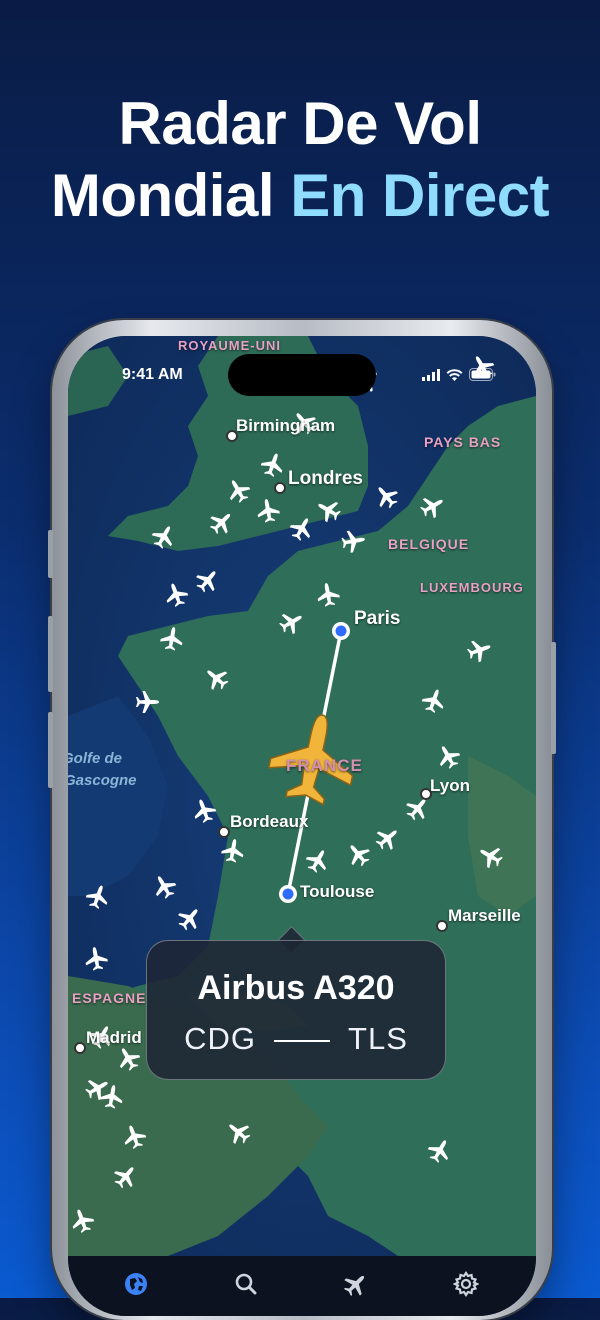  Describe the element at coordinates (114, 1037) in the screenshot. I see `city-label-madrid: Madrid` at that location.